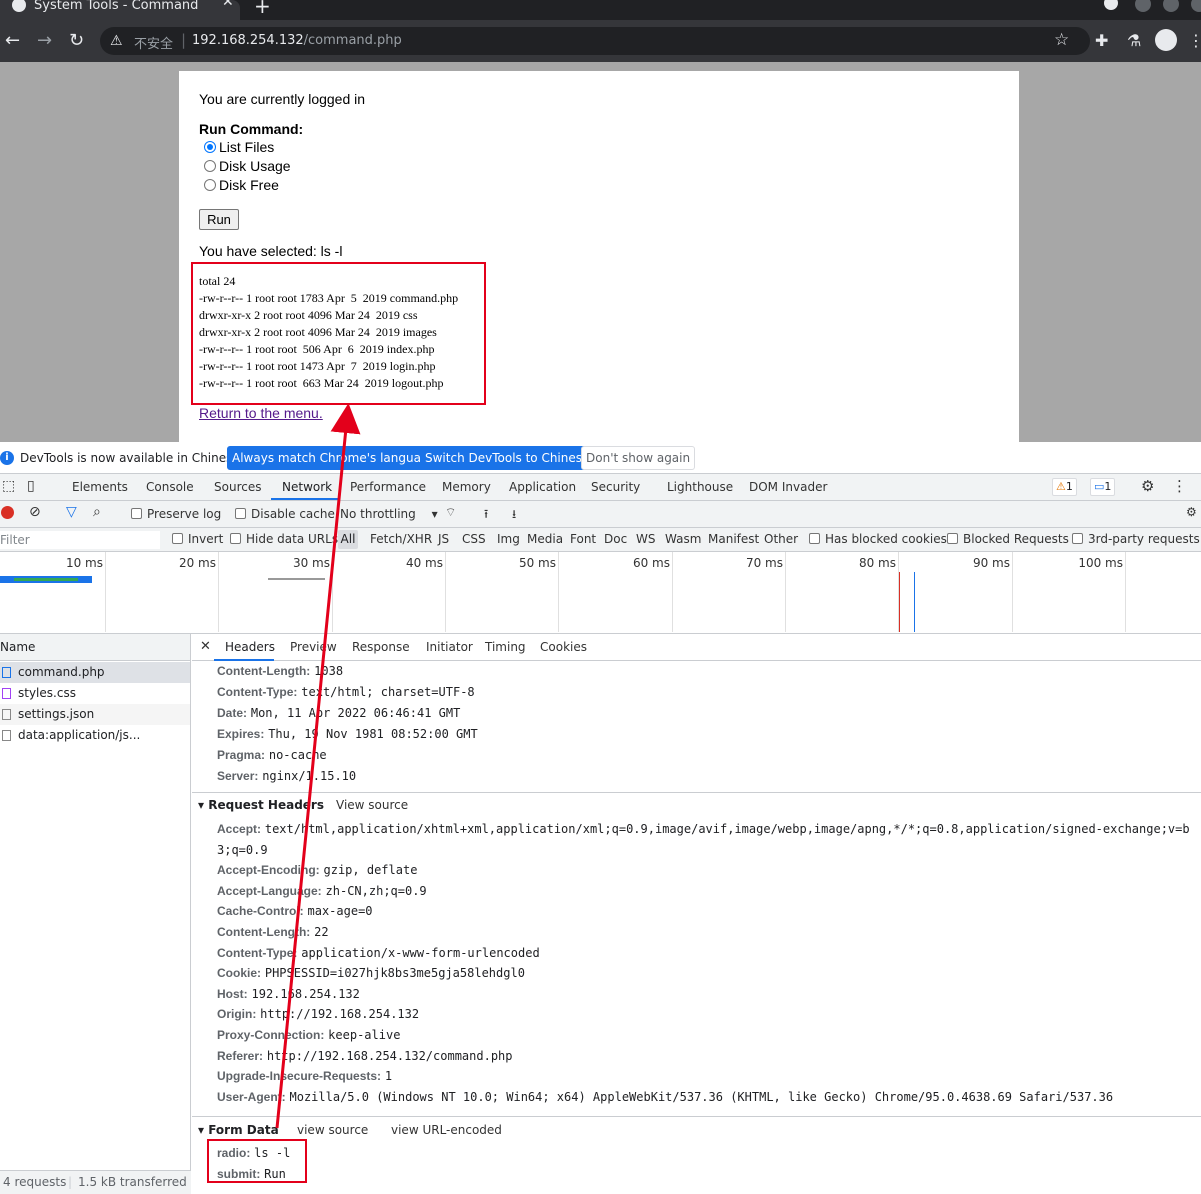  I want to click on annotation-arrow, so click(318, 766).